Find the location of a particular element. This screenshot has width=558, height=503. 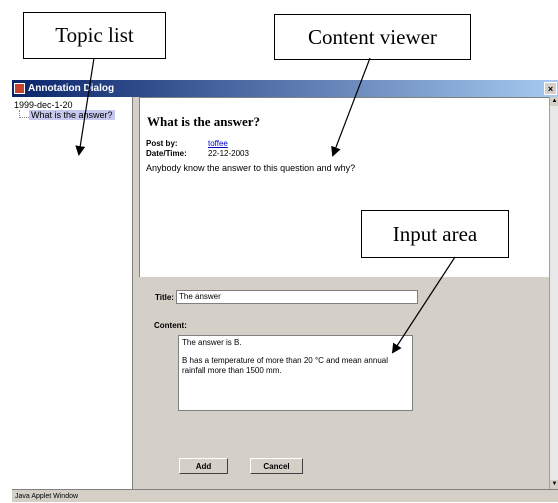

add-button: Add is located at coordinates (203, 466).